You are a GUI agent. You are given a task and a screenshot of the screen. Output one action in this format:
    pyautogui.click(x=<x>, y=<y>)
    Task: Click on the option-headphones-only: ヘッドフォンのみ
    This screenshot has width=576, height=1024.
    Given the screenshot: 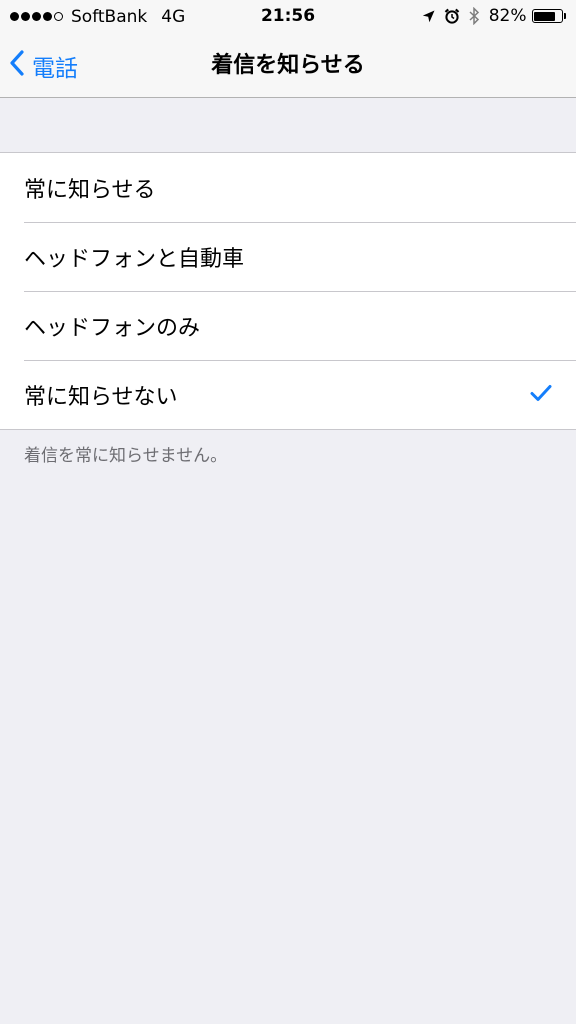 What is the action you would take?
    pyautogui.click(x=288, y=325)
    